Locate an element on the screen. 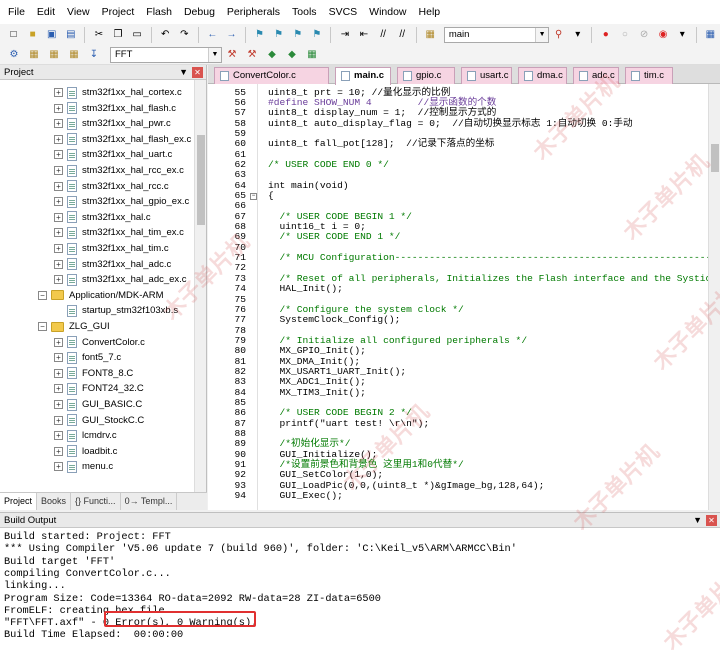 This screenshot has height=657, width=720. fold-icon: − is located at coordinates (253, 196).